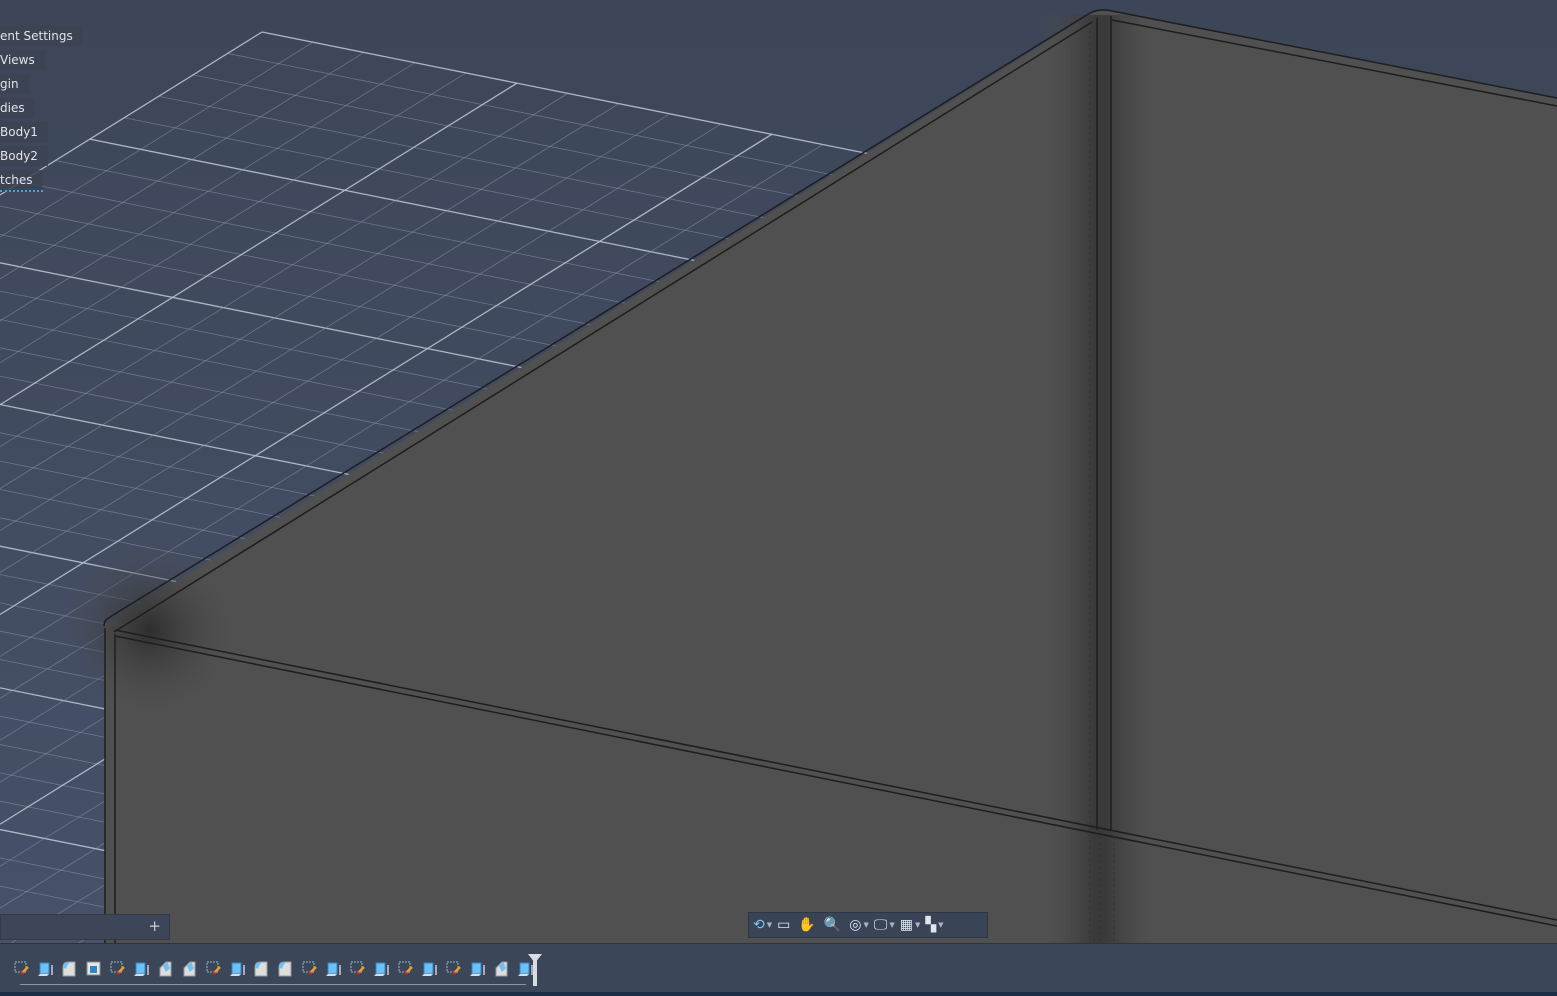  I want to click on timeline-feature-shell, so click(94, 968).